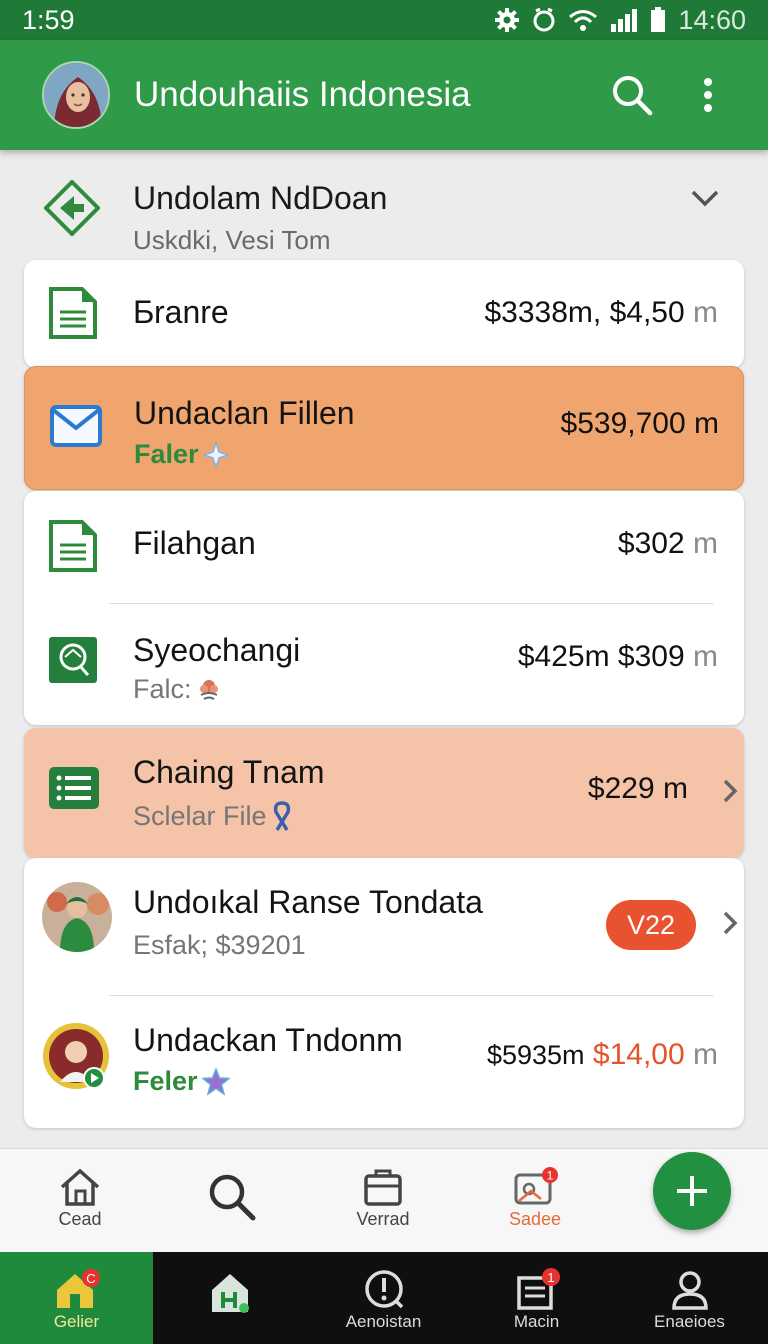 This screenshot has width=768, height=1344. What do you see at coordinates (78, 1288) in the screenshot?
I see `home-icon: C` at bounding box center [78, 1288].